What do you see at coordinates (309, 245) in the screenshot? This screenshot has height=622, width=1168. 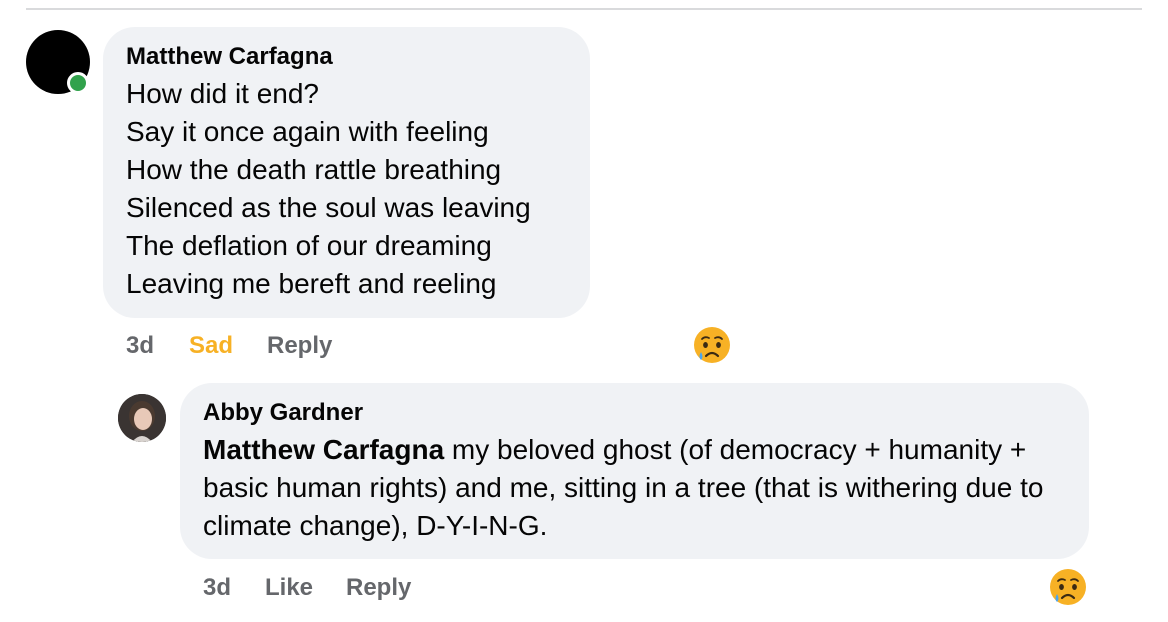 I see `comment-line: The deflation of our dreaming` at bounding box center [309, 245].